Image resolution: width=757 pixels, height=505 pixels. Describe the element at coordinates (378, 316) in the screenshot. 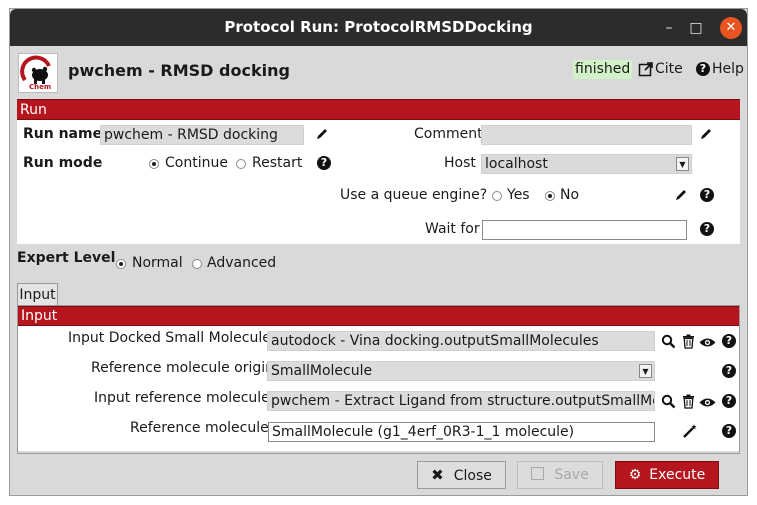

I see `input-section-header: Input` at that location.